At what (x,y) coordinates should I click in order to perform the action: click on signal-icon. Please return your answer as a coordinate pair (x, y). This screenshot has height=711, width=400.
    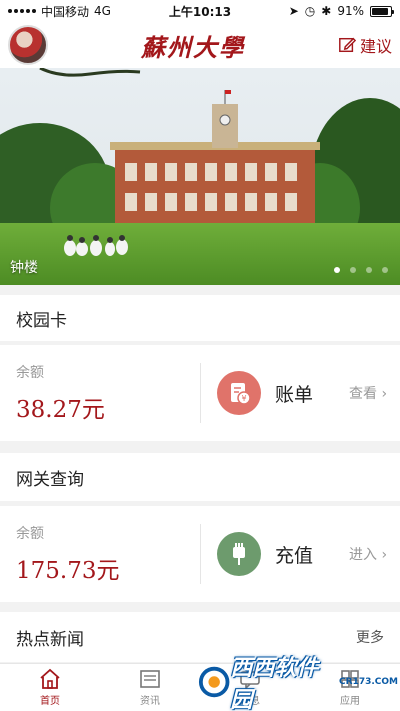
    Looking at the image, I should click on (22, 11).